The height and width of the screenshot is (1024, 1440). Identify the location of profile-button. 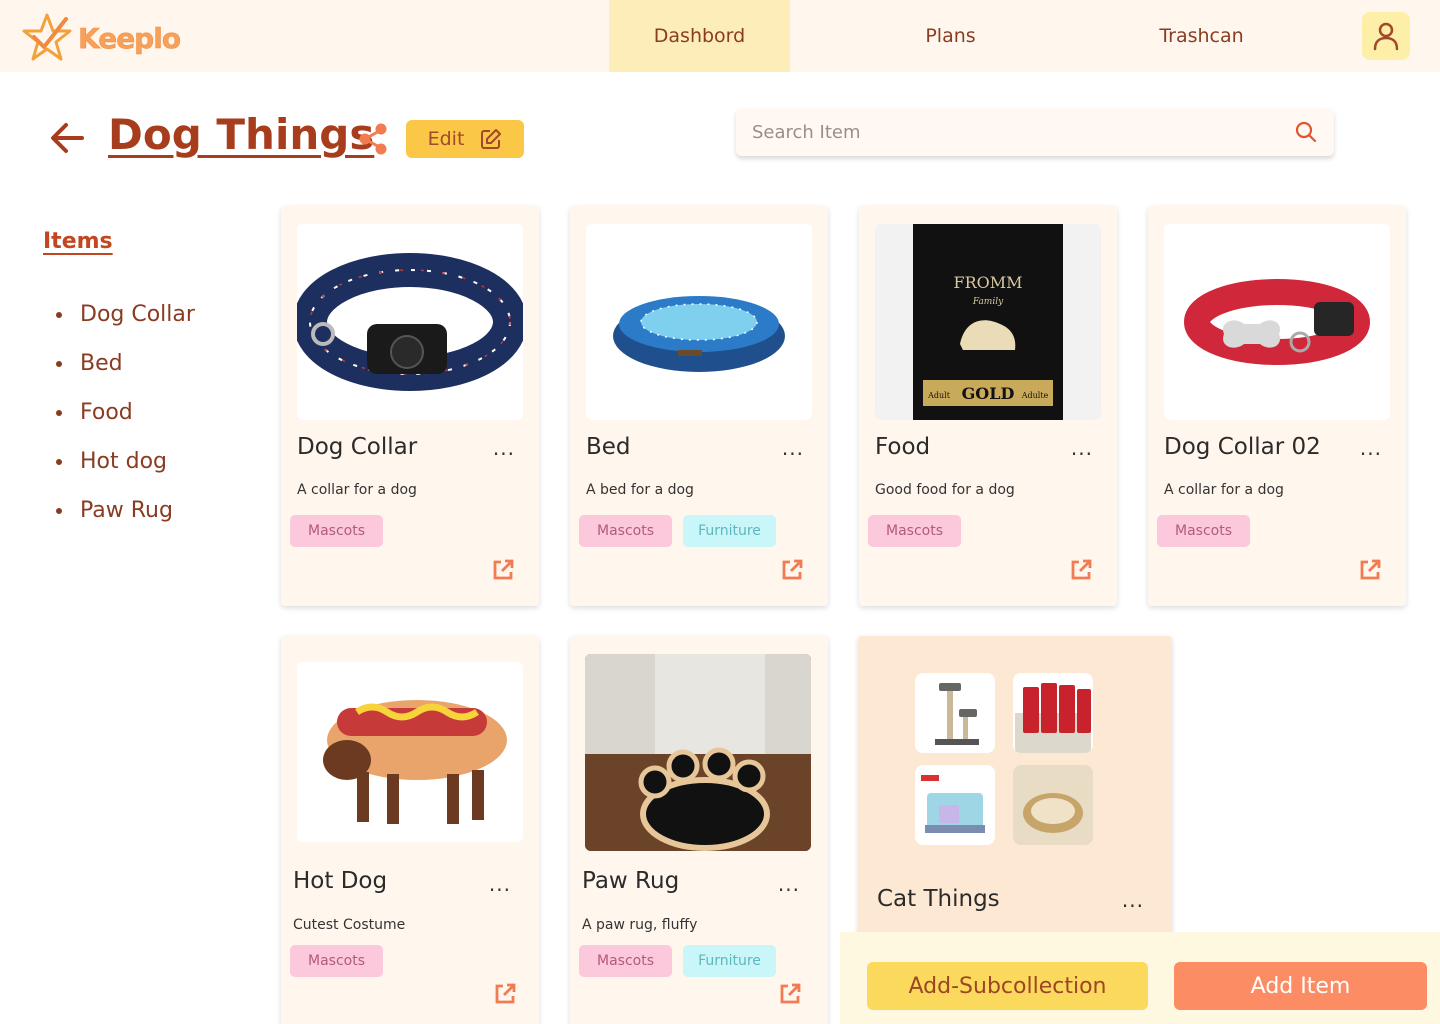
(1386, 36).